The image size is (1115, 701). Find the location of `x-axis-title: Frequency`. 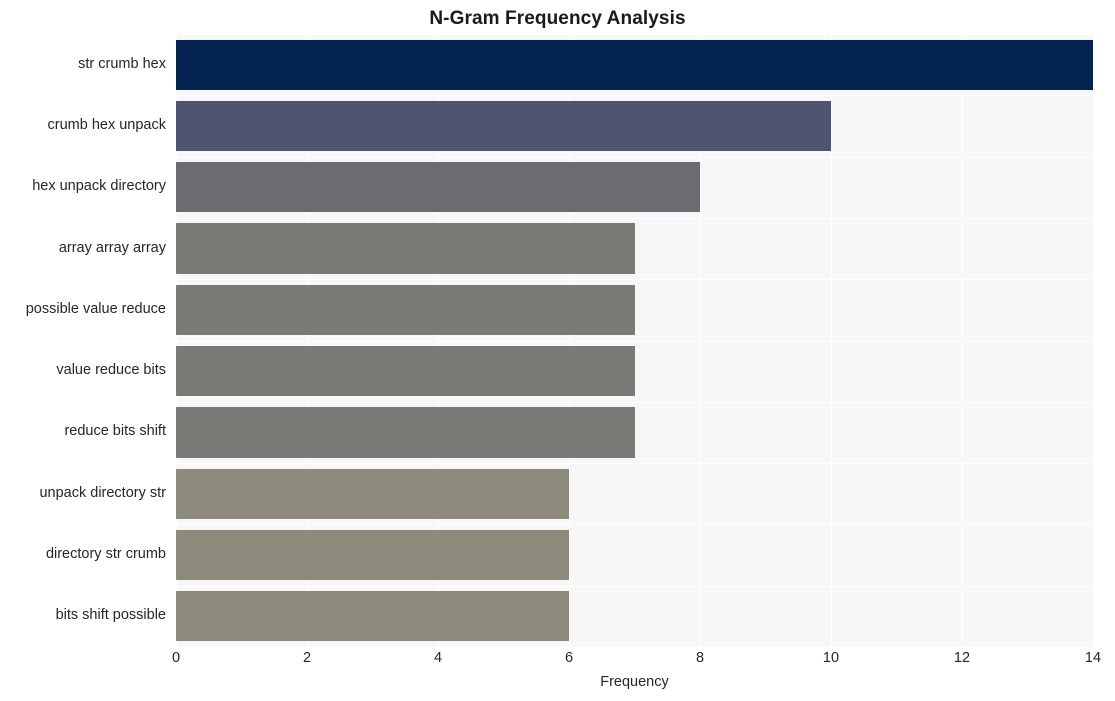

x-axis-title: Frequency is located at coordinates (634, 682).